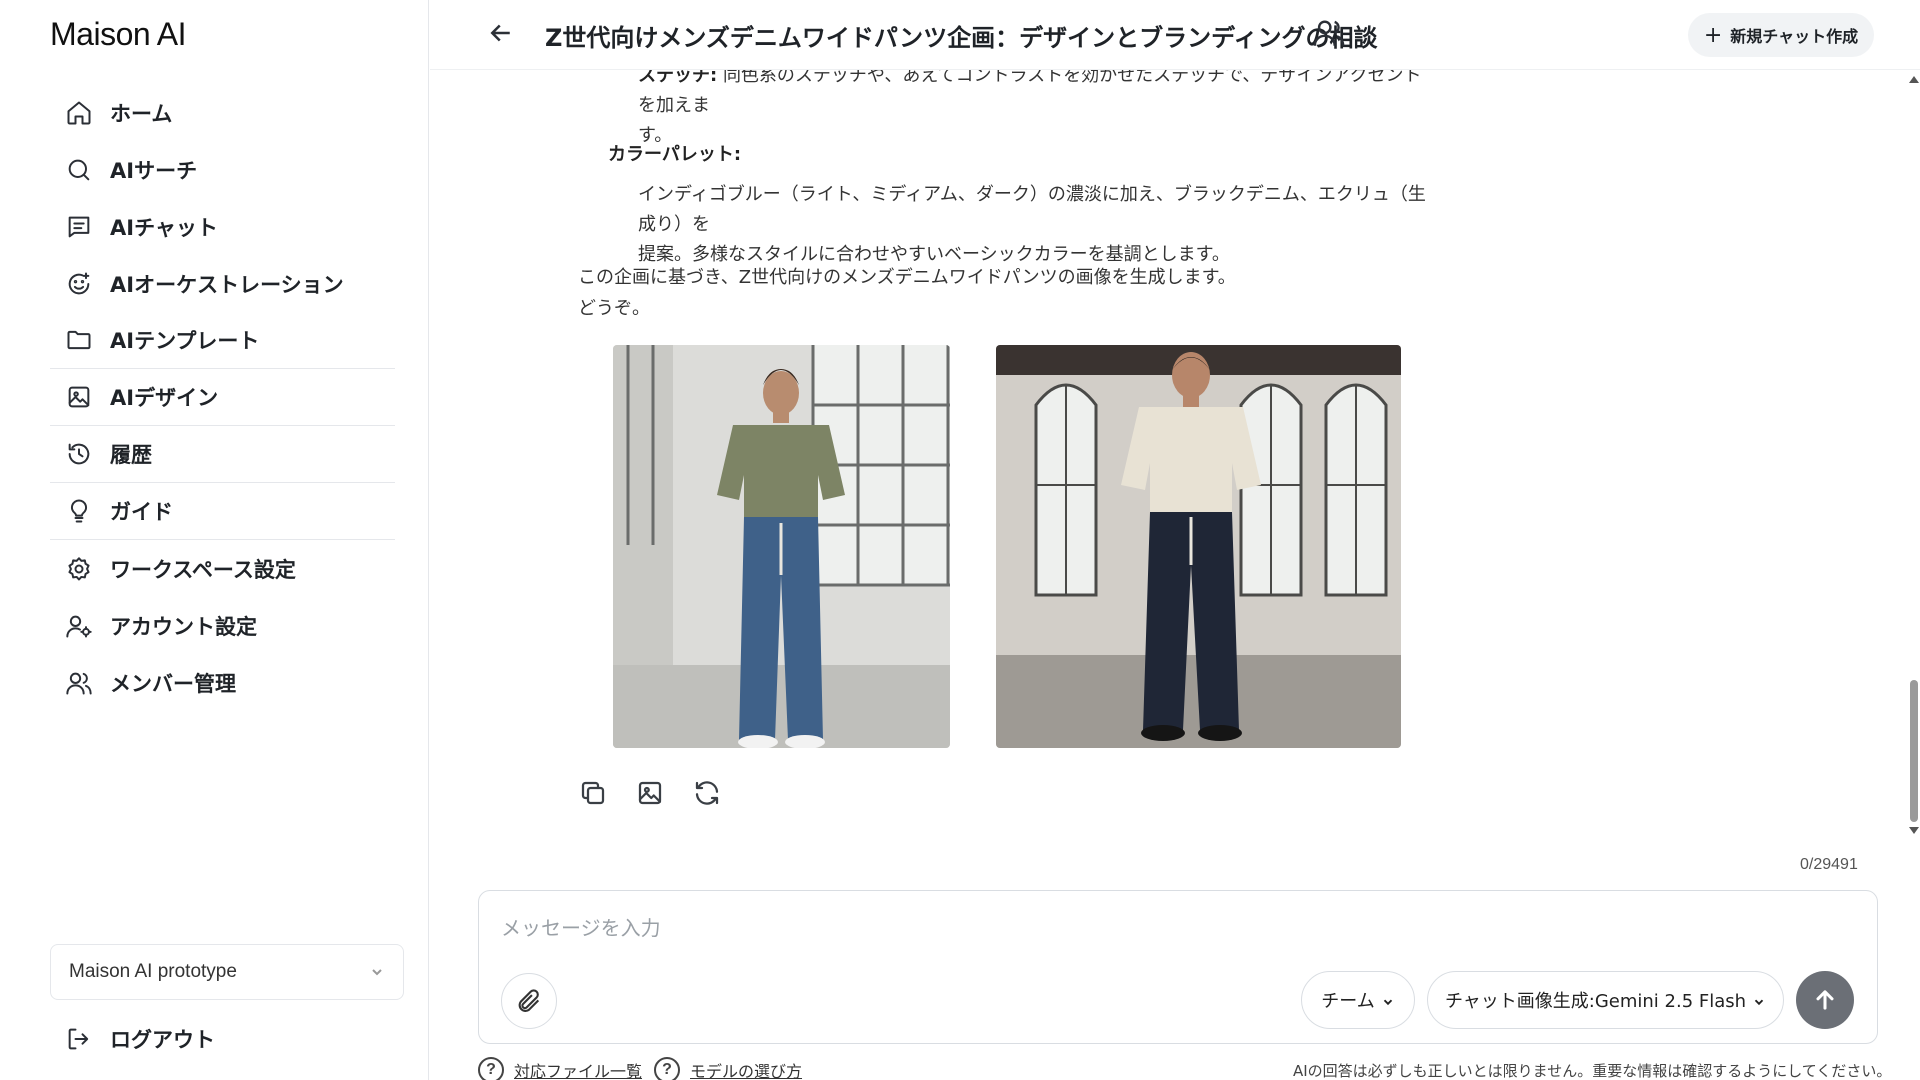  Describe the element at coordinates (227, 284) in the screenshot. I see `sidebar-item-label: AIオーケストレーション` at that location.